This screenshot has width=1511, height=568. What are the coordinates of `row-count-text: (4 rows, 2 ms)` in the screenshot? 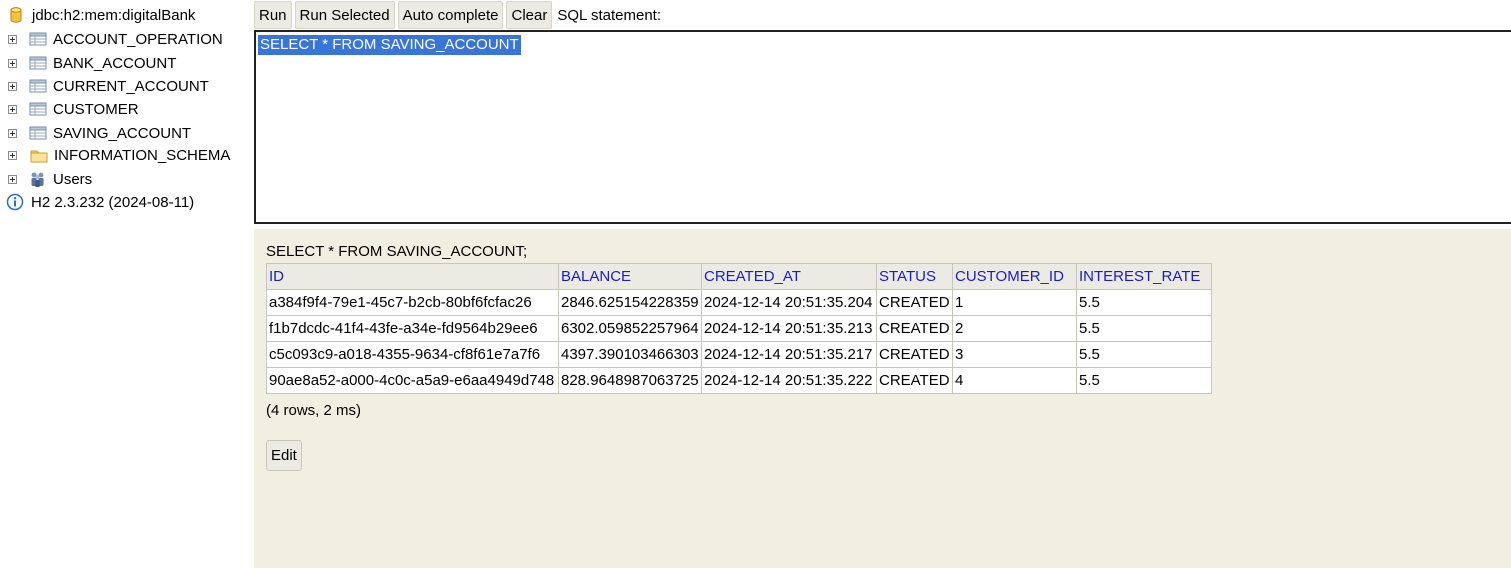 It's located at (314, 410).